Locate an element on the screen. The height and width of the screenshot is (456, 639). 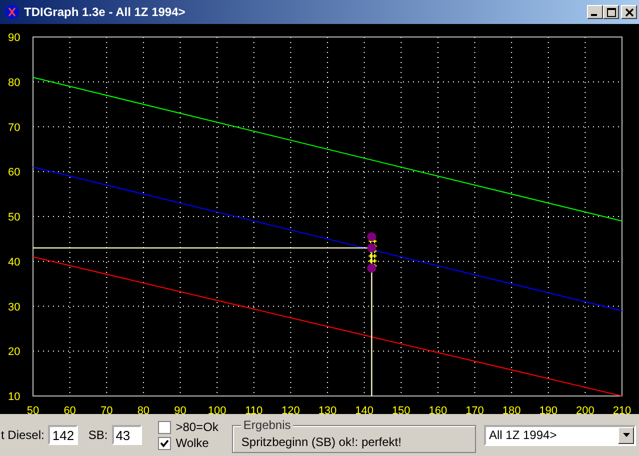
maximize-icon is located at coordinates (611, 12).